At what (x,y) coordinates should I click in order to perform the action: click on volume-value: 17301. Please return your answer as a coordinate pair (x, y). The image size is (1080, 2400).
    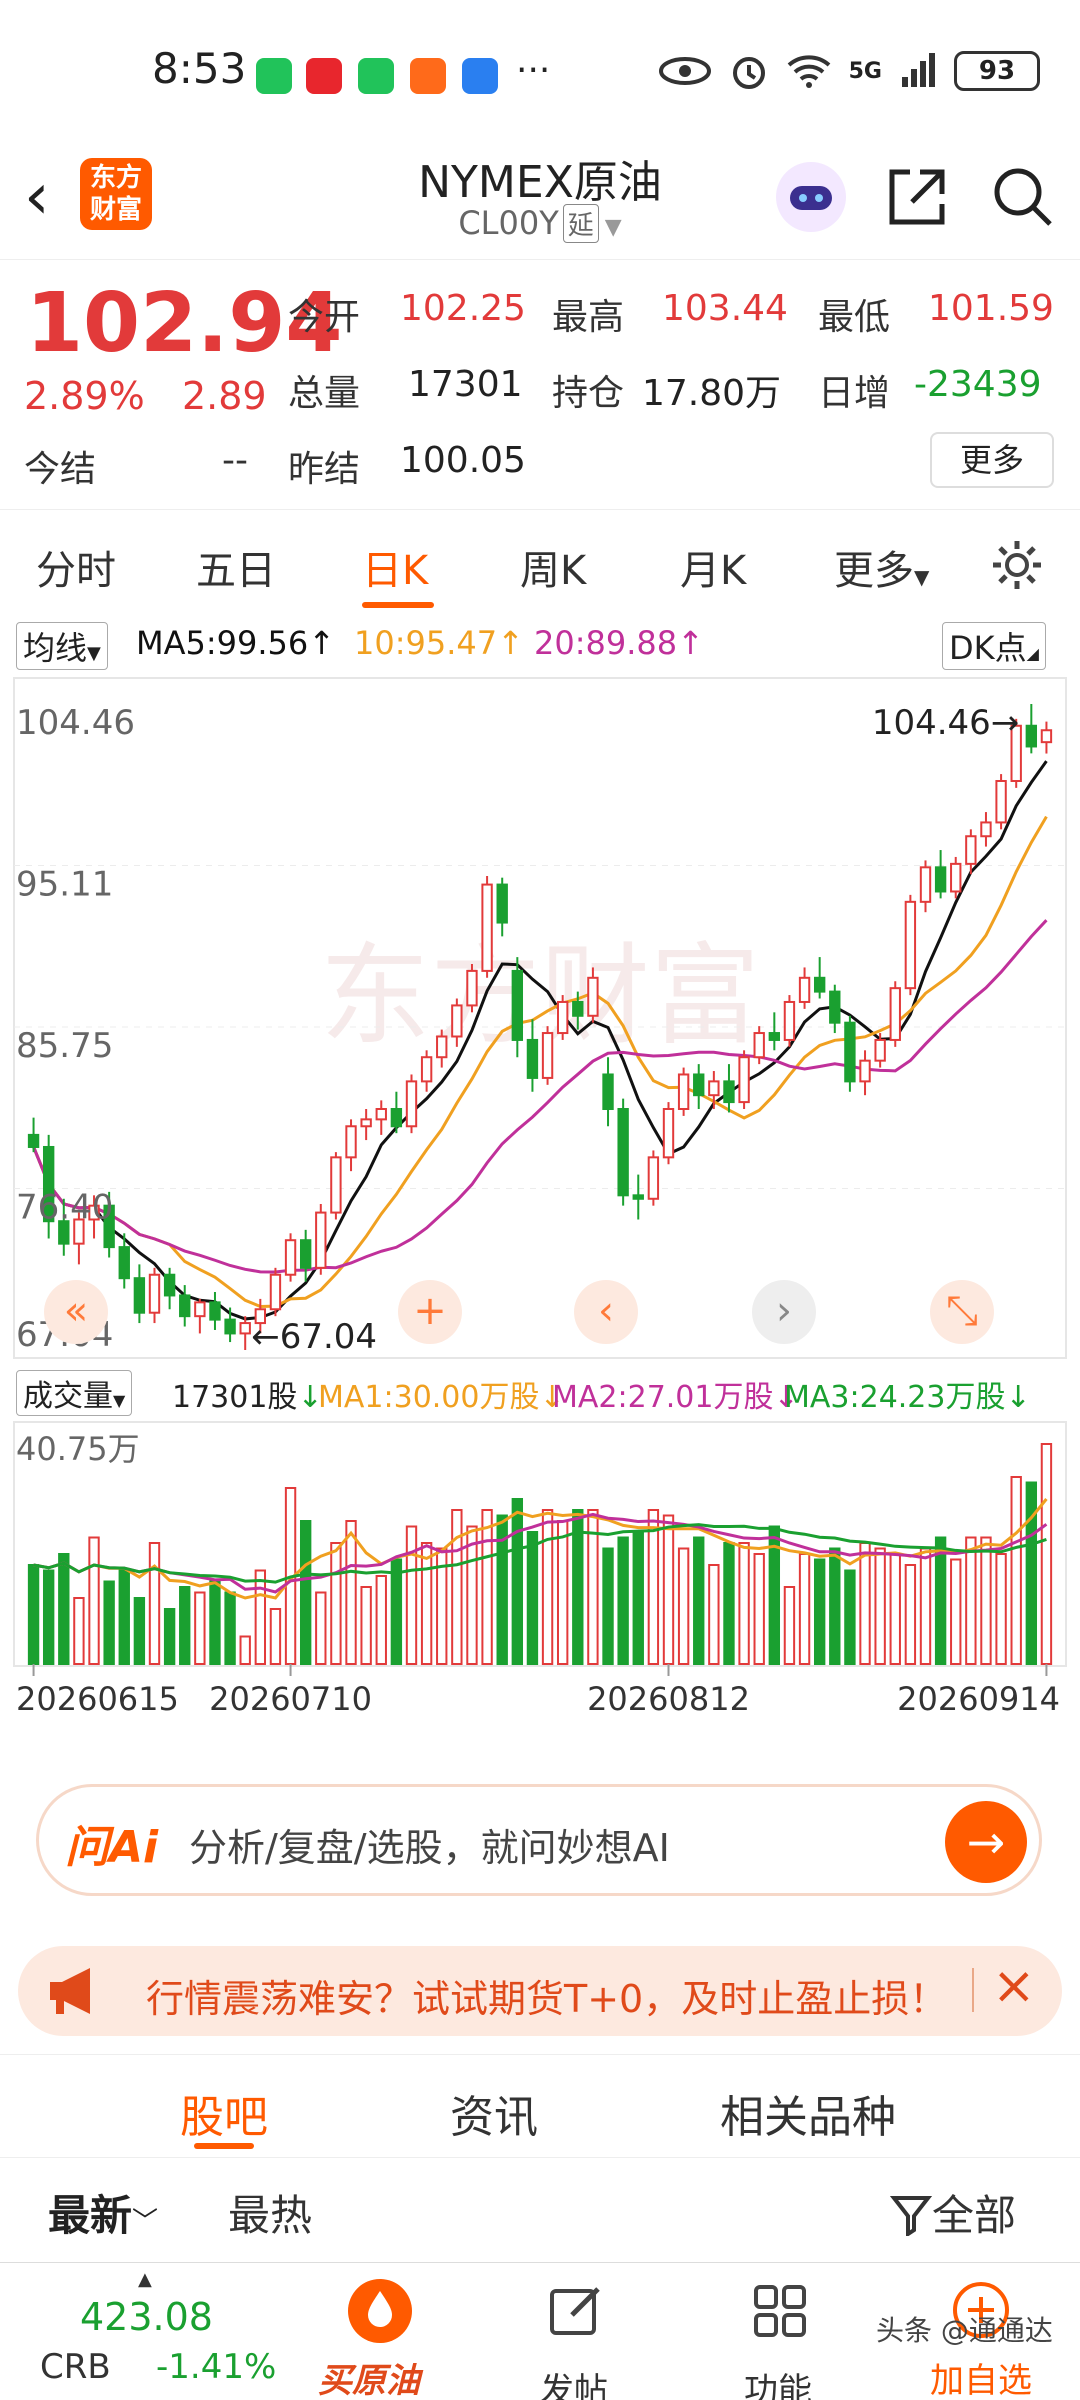
    Looking at the image, I should click on (465, 384).